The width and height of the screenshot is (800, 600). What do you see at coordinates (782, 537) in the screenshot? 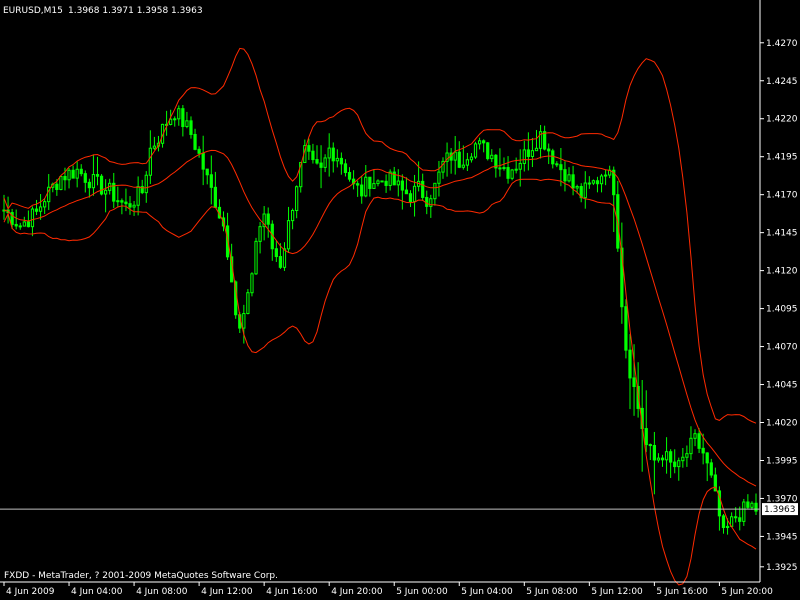
I see `y-tick-label: 1.3945` at bounding box center [782, 537].